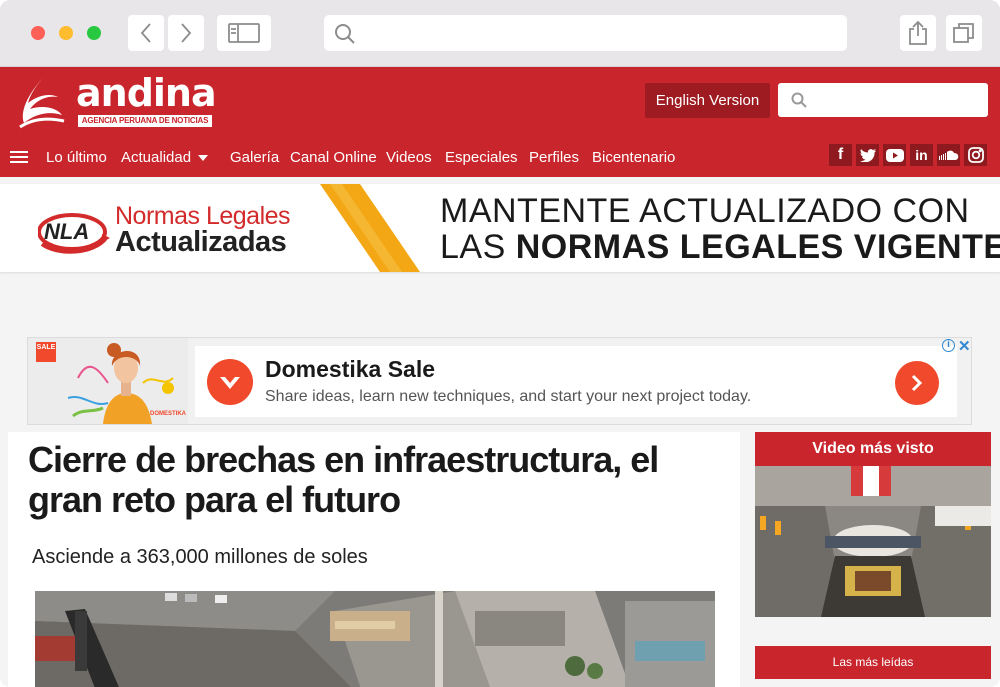 Image resolution: width=1000 pixels, height=687 pixels. I want to click on nav-item-galeria: Galería, so click(254, 157).